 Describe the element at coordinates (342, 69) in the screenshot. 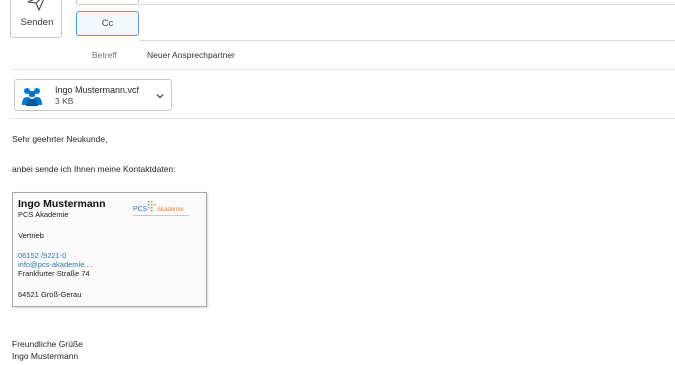

I see `subject-divider` at that location.